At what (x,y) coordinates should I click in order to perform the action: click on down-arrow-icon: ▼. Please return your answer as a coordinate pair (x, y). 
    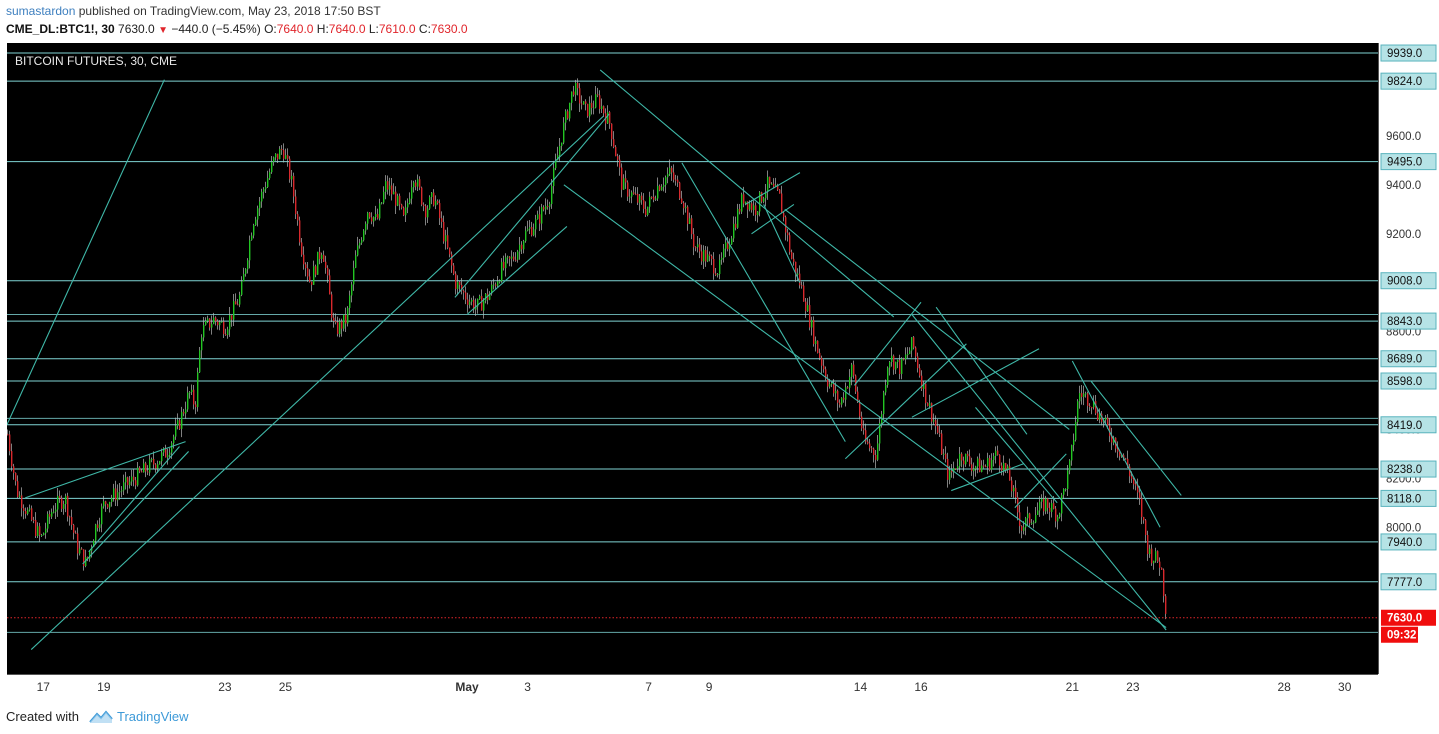
    Looking at the image, I should click on (163, 30).